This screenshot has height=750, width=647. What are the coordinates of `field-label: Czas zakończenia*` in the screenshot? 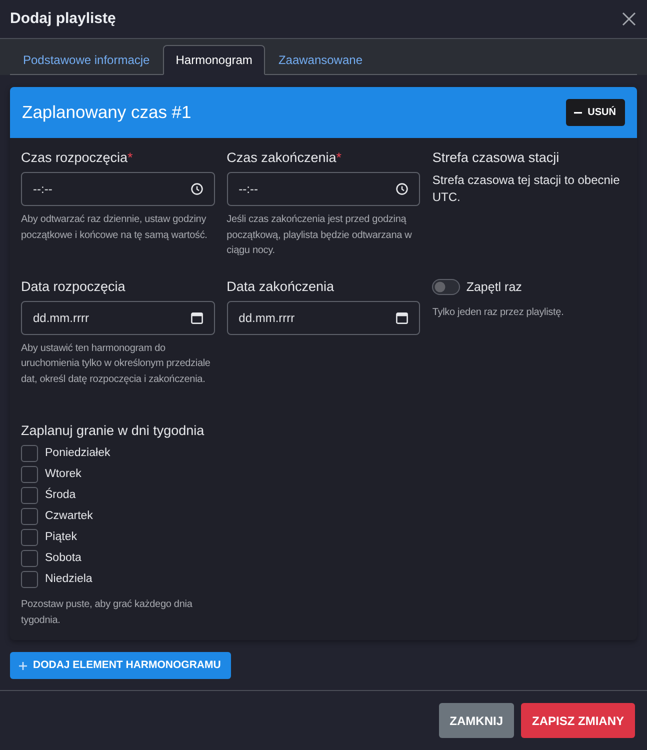 It's located at (284, 157).